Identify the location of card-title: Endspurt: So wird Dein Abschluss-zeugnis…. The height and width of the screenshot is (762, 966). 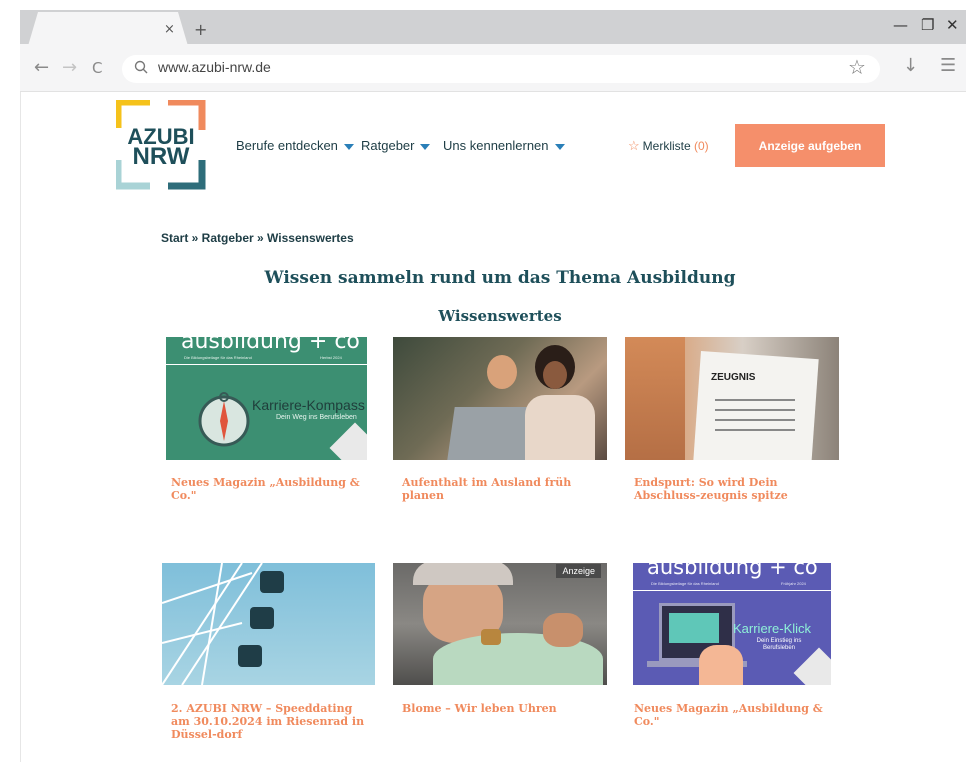
(731, 489).